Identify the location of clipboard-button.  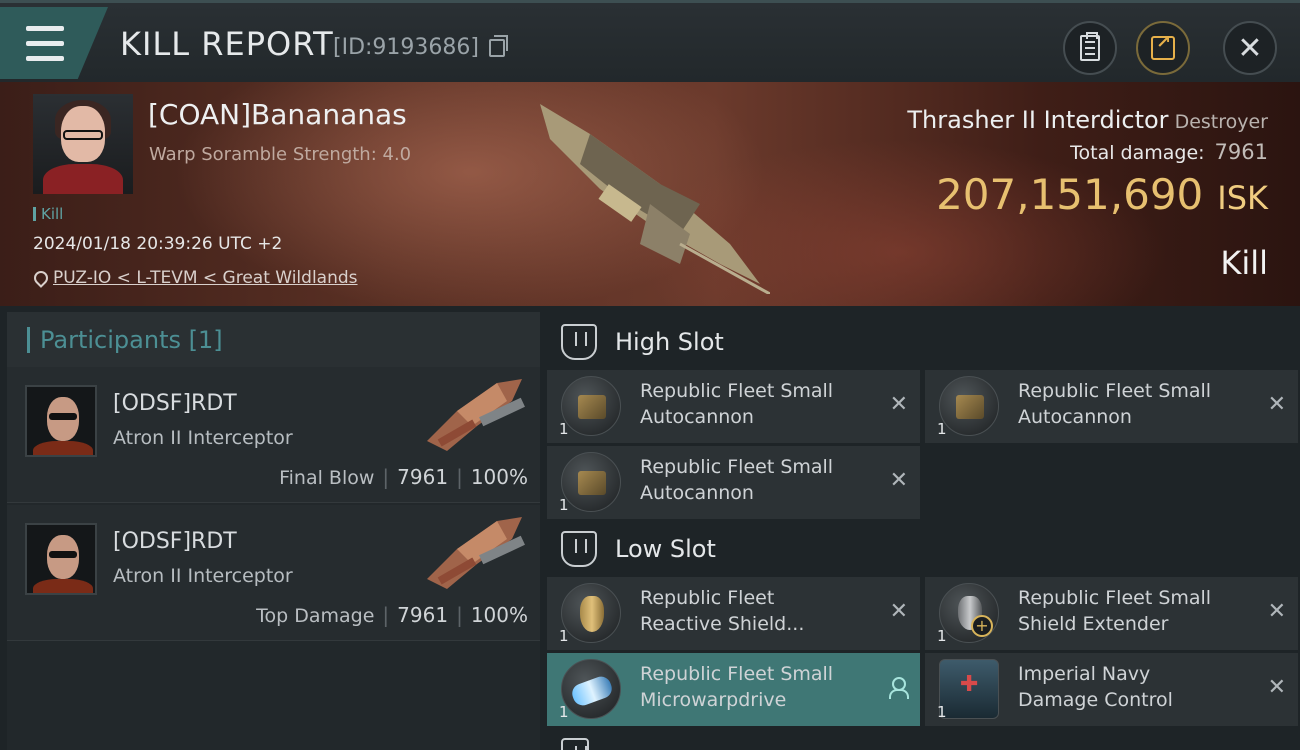
(1090, 48).